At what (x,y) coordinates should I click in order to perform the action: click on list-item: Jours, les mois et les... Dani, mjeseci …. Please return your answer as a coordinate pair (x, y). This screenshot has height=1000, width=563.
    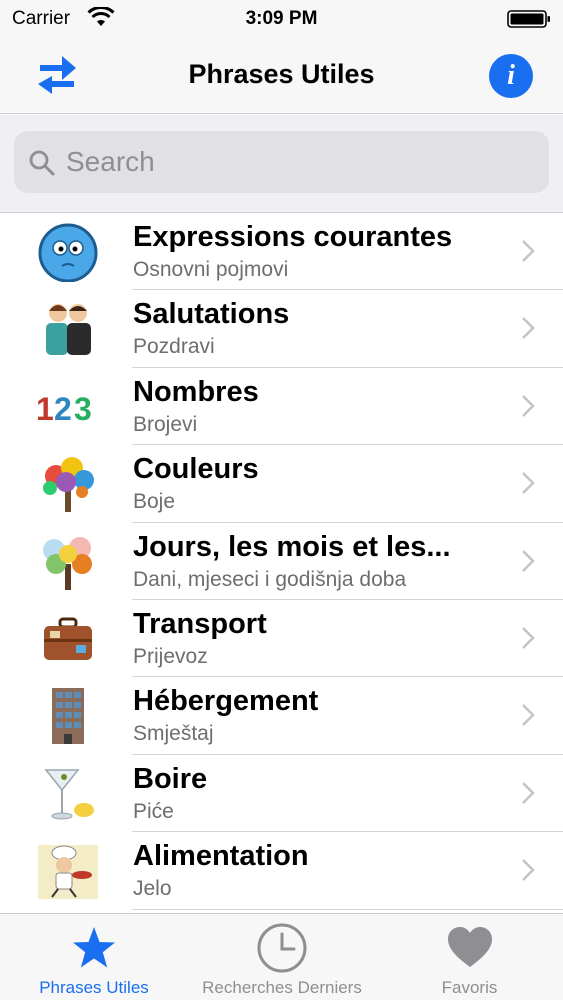
    Looking at the image, I should click on (281, 561).